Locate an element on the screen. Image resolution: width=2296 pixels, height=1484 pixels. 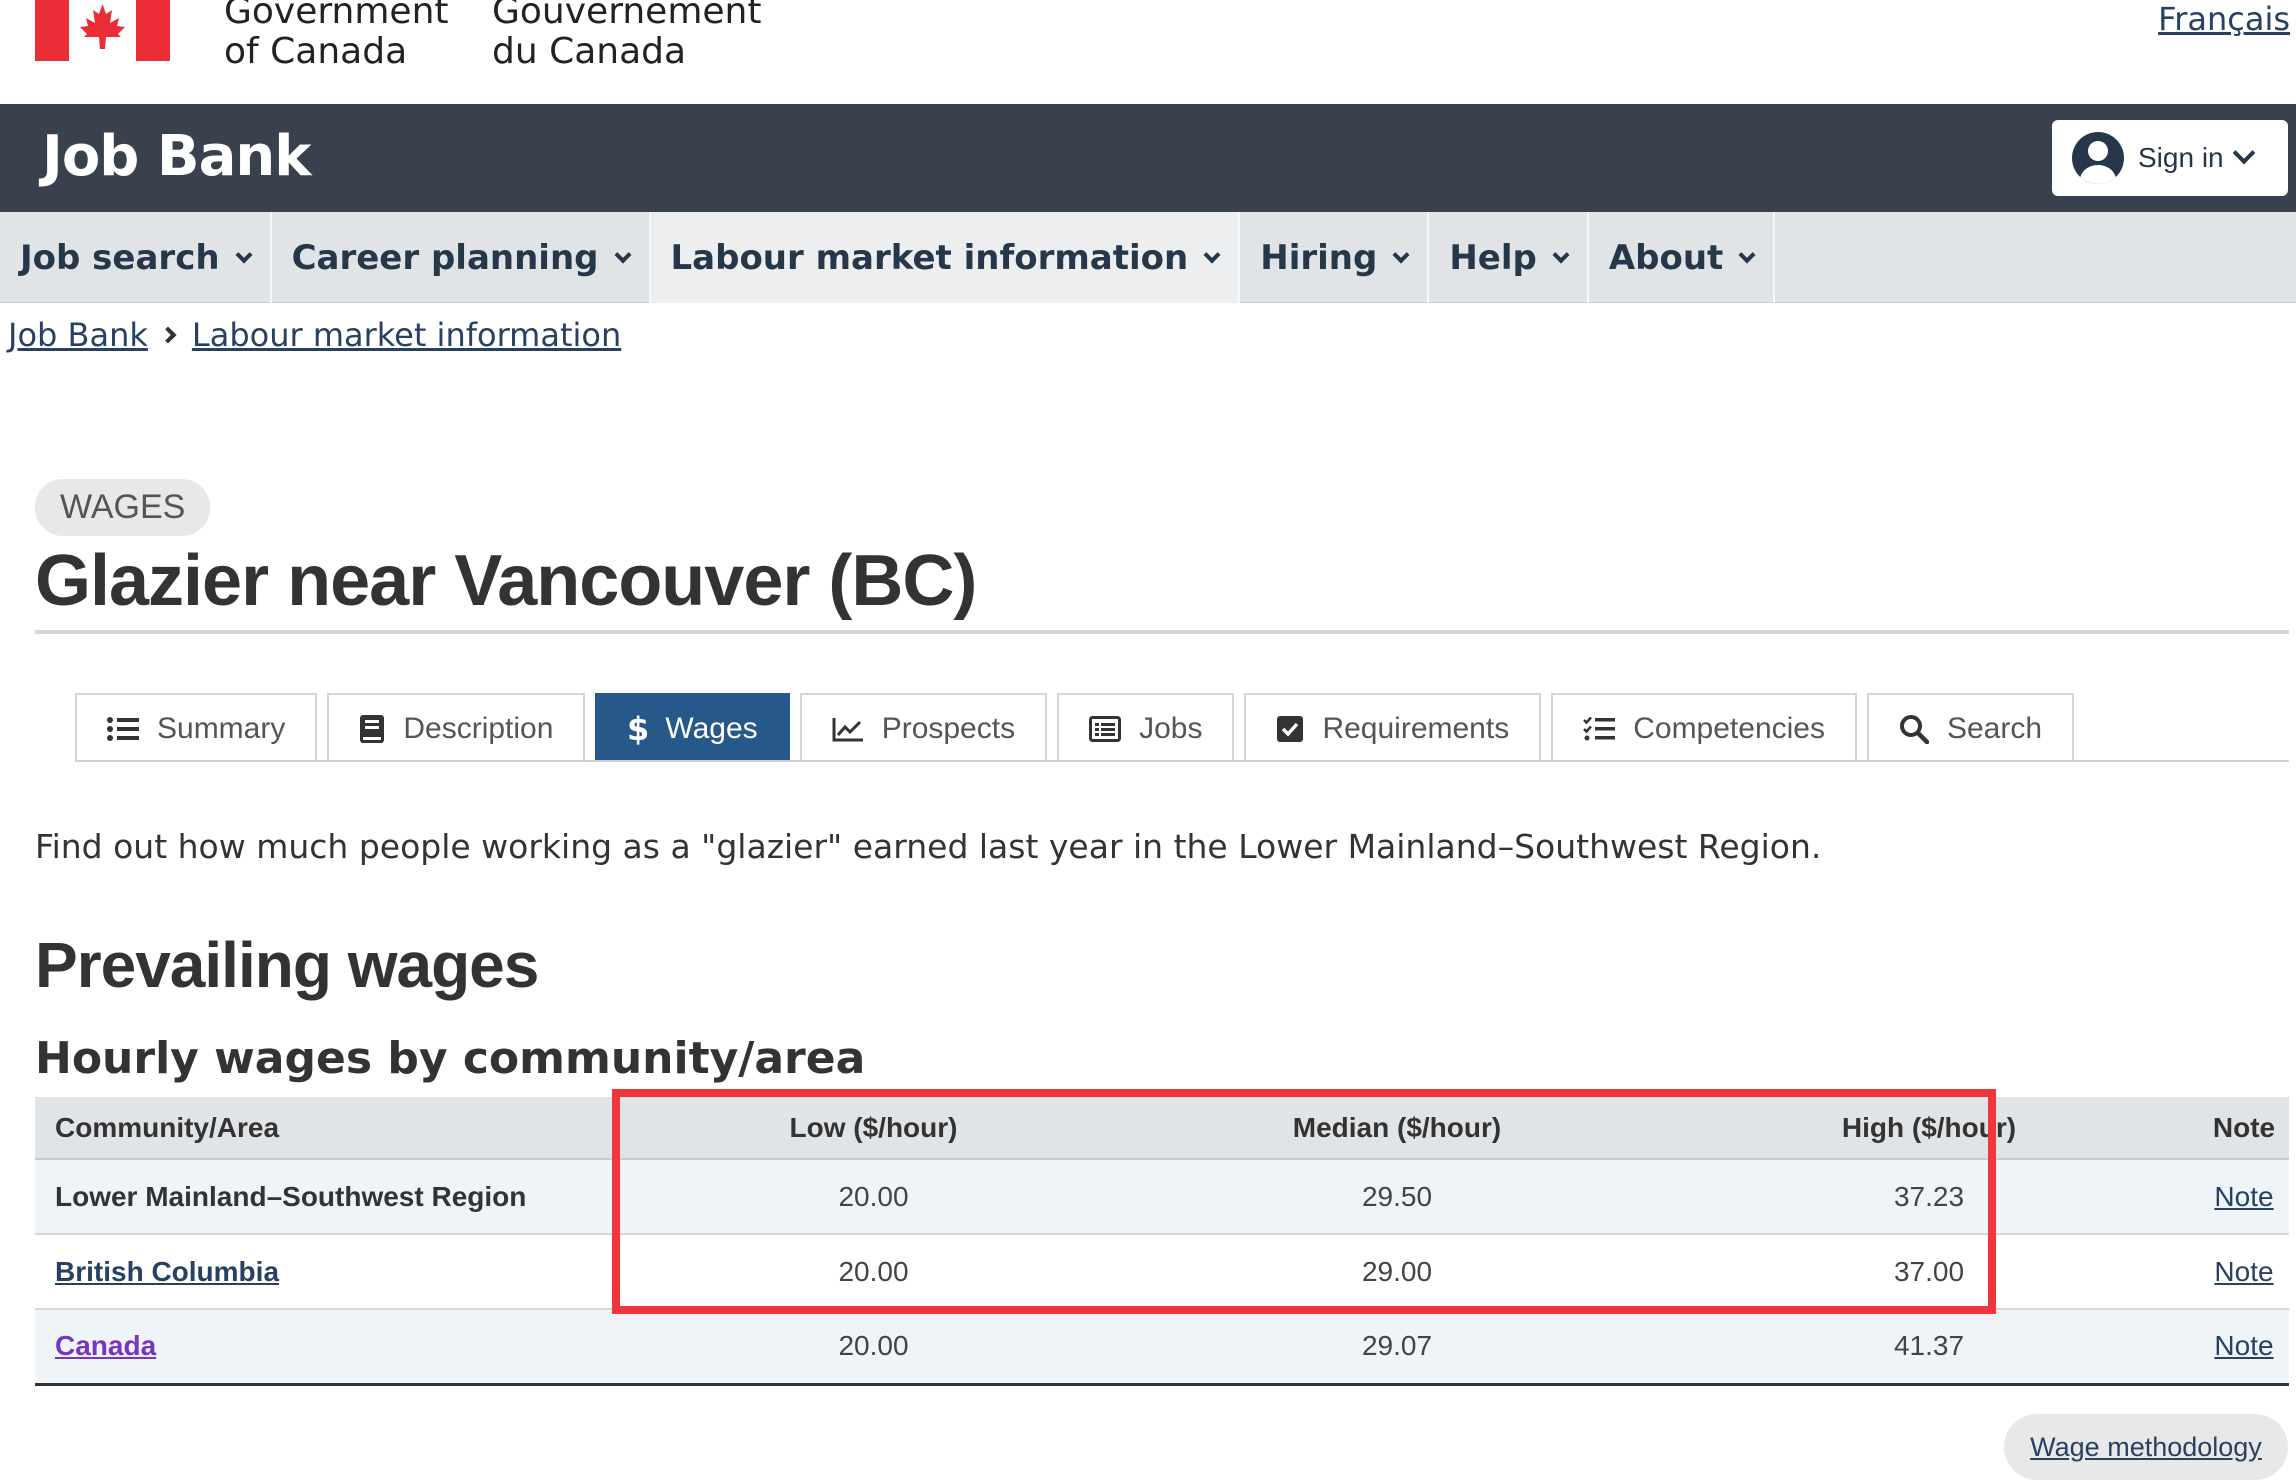
language-toggle-link: Français is located at coordinates (2224, 19).